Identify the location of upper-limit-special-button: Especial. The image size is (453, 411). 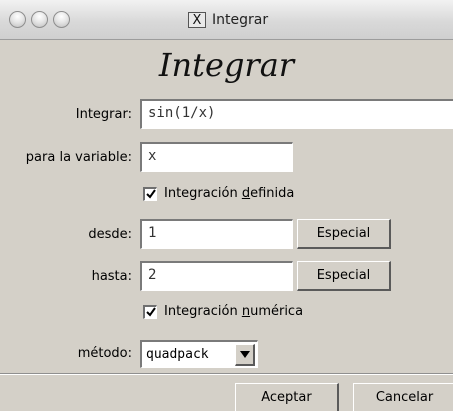
(344, 276).